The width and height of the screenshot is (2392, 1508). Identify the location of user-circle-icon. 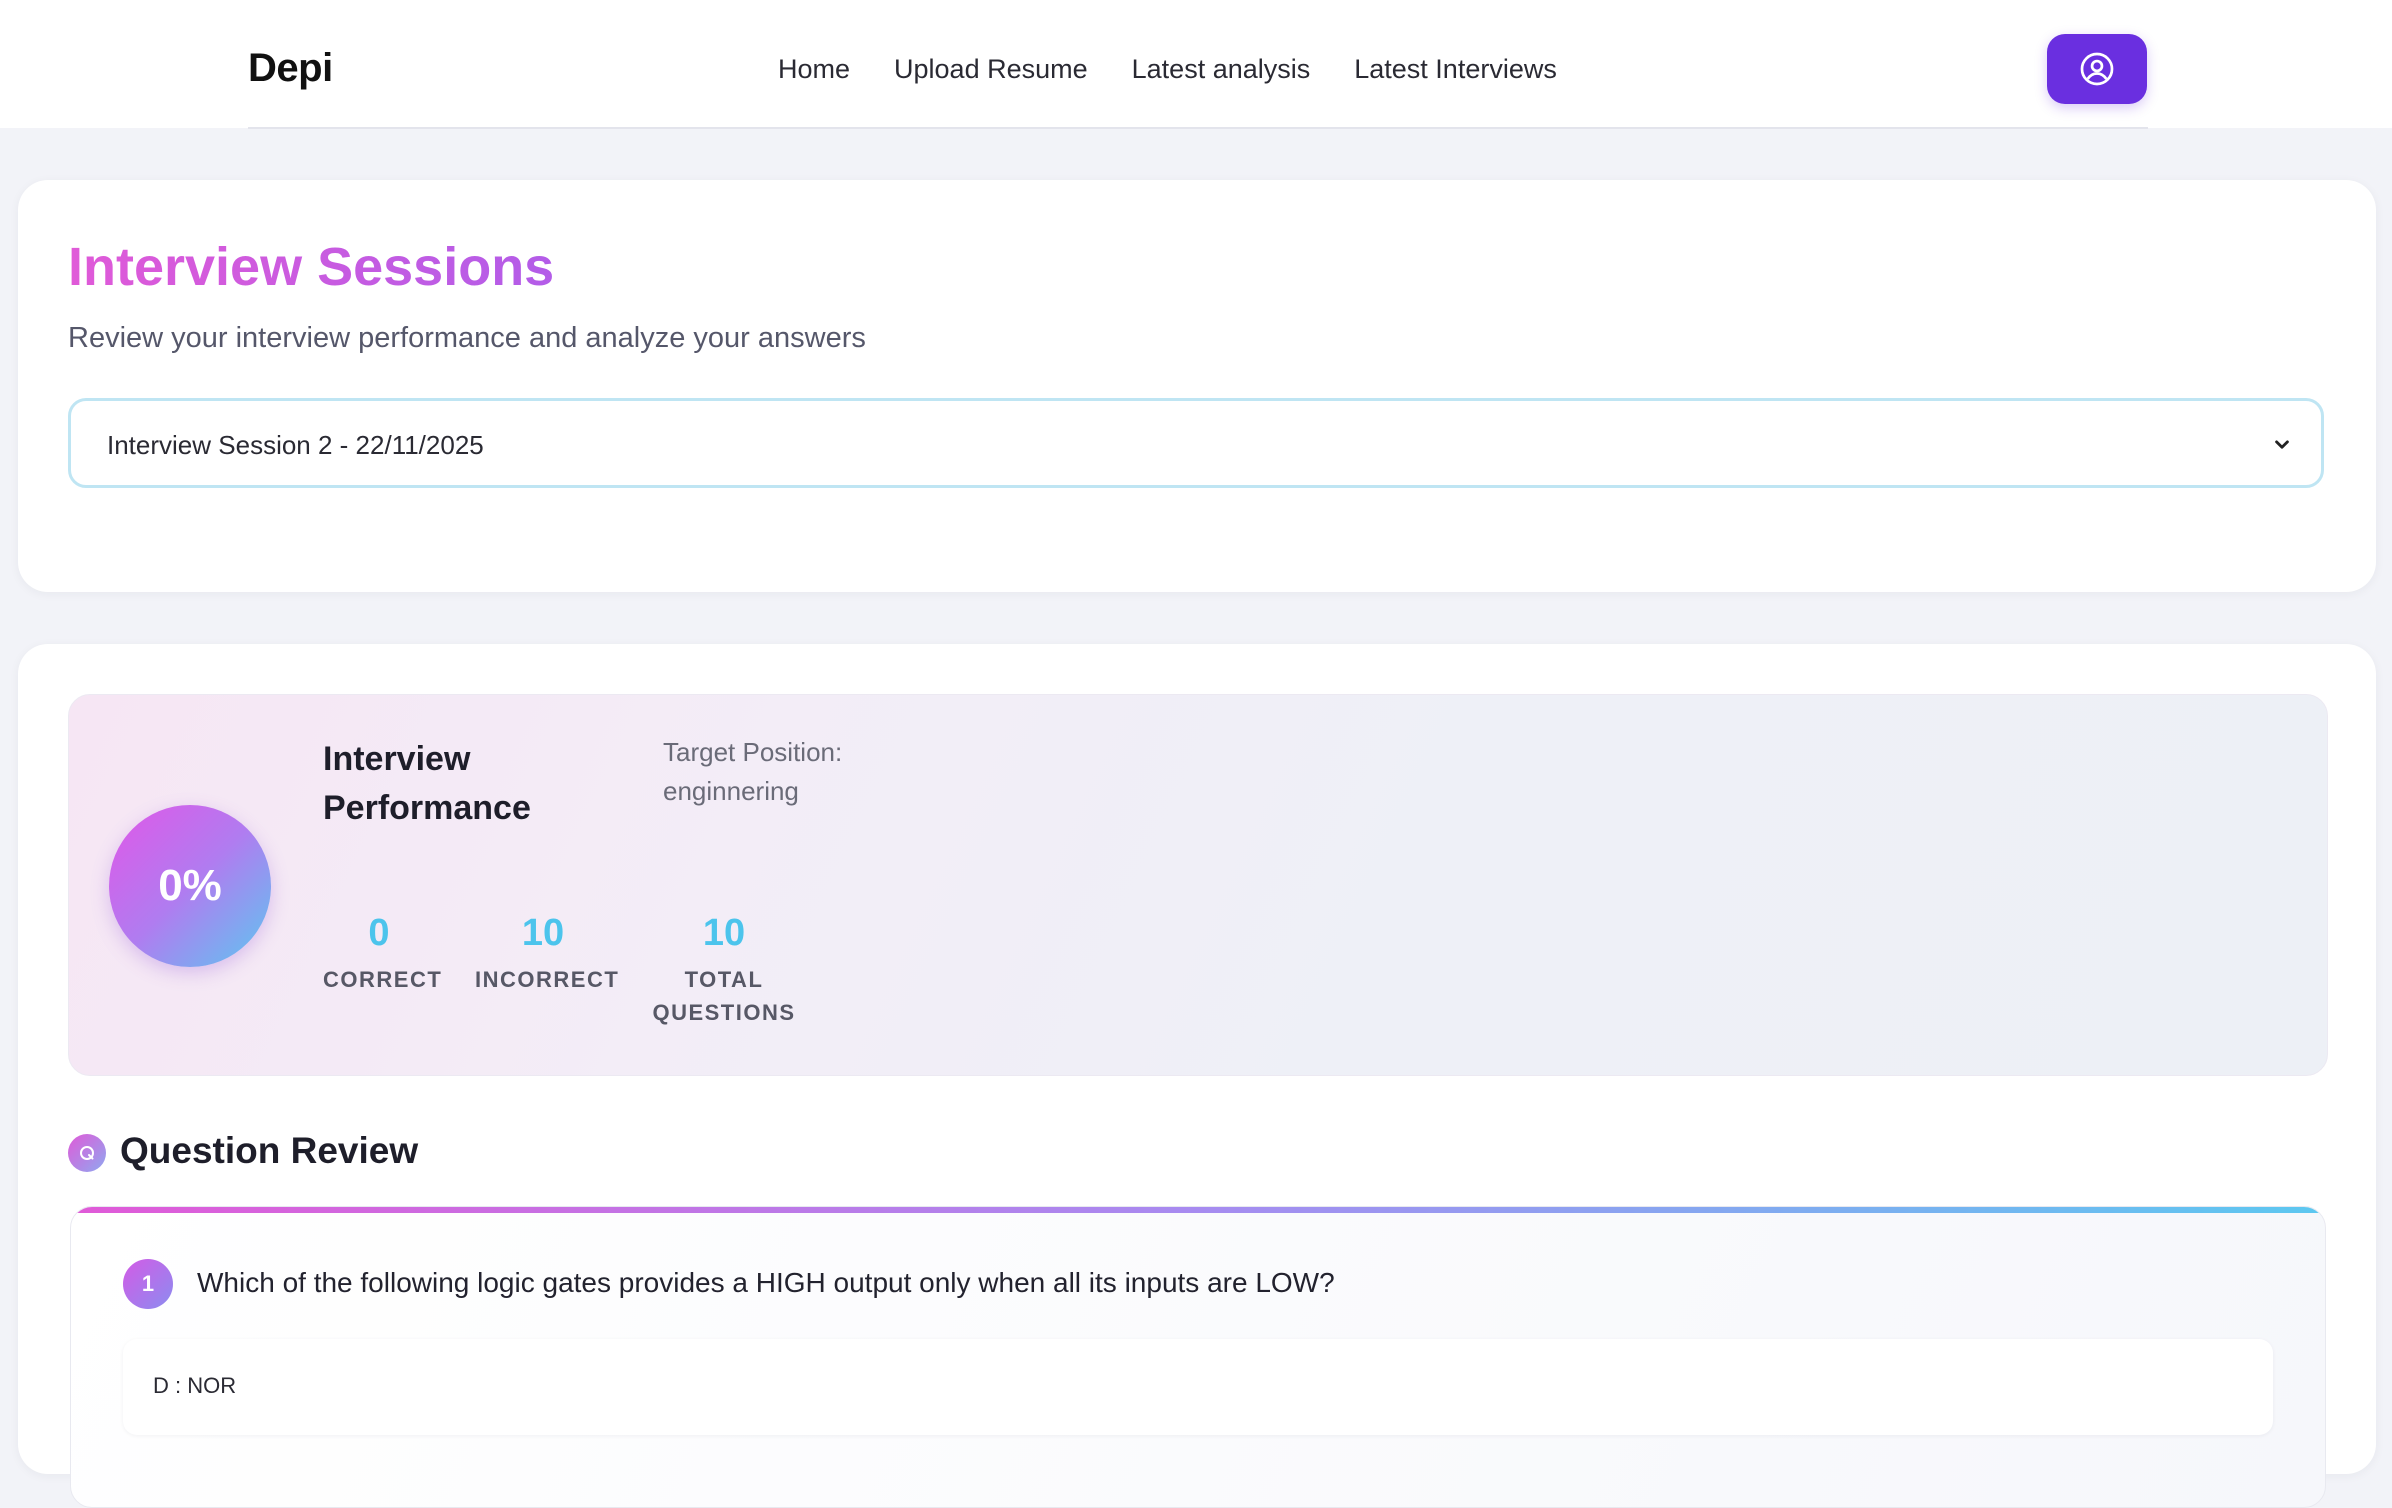
(2097, 69).